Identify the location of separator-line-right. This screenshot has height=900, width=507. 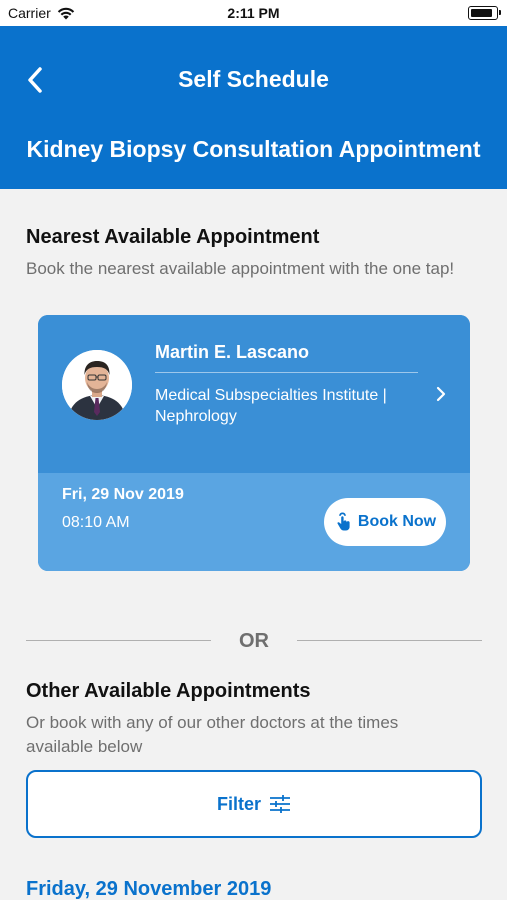
(389, 640).